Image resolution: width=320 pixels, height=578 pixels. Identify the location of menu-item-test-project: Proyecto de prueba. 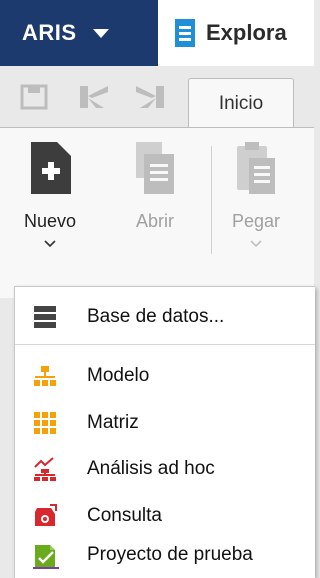
(165, 555).